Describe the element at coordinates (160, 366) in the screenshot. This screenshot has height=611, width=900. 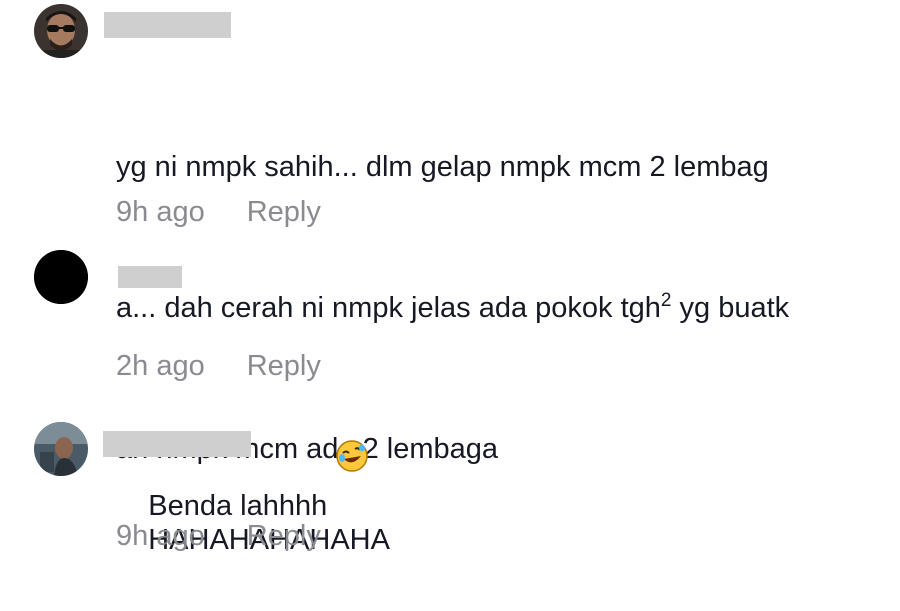
I see `timestamp: 2h ago` at that location.